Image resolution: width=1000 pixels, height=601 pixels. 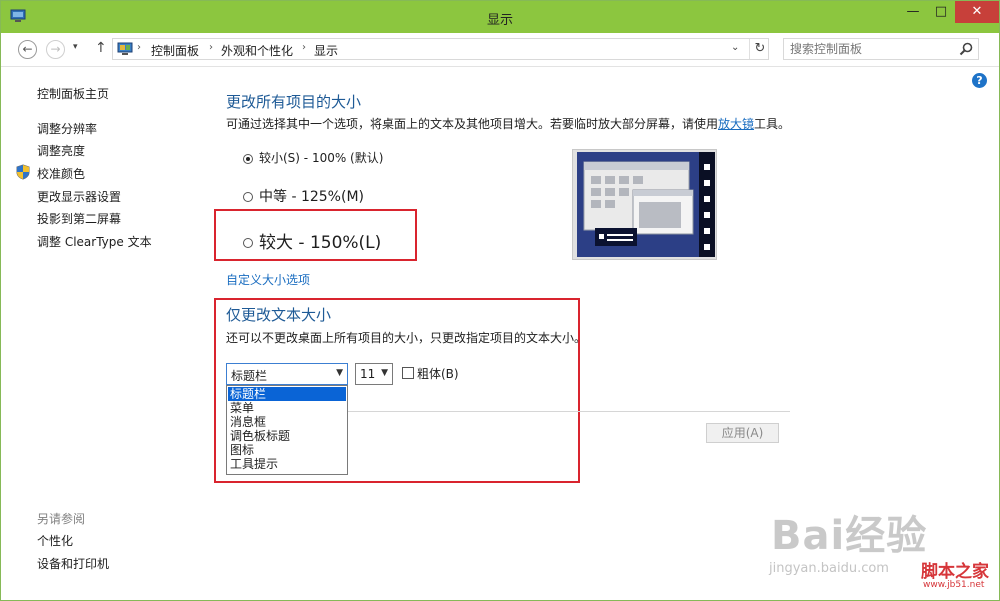 What do you see at coordinates (321, 158) in the screenshot?
I see `radio-label: 较小(S) - 100% (默认)` at bounding box center [321, 158].